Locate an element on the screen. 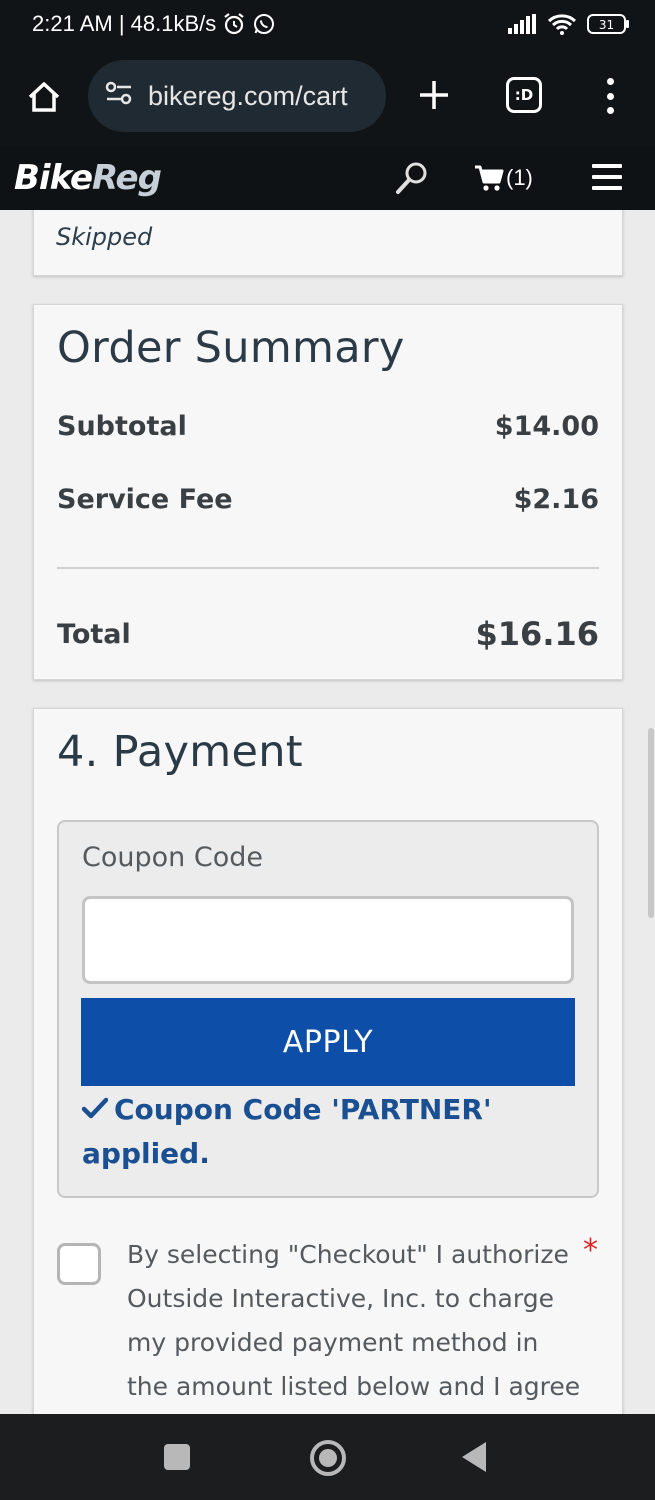  signal-icon is located at coordinates (522, 24).